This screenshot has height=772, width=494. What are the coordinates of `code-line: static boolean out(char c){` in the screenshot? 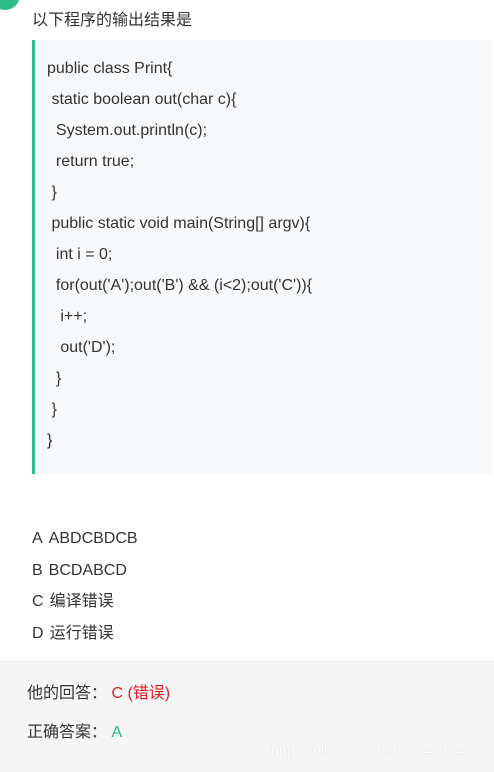 It's located at (142, 99).